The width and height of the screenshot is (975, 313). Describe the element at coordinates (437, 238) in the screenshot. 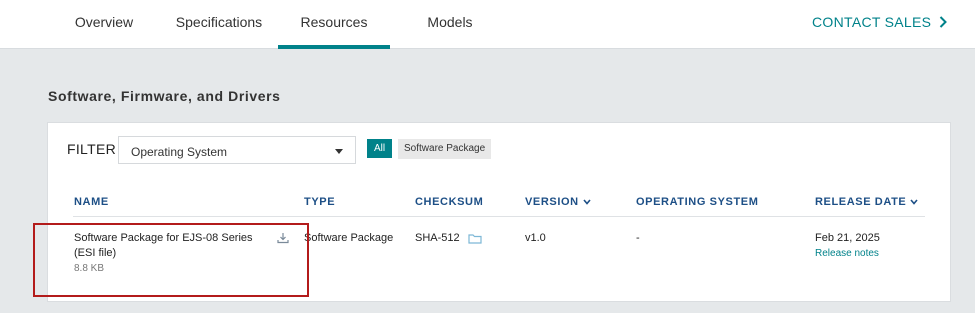

I see `checksum-label: SHA-512` at that location.